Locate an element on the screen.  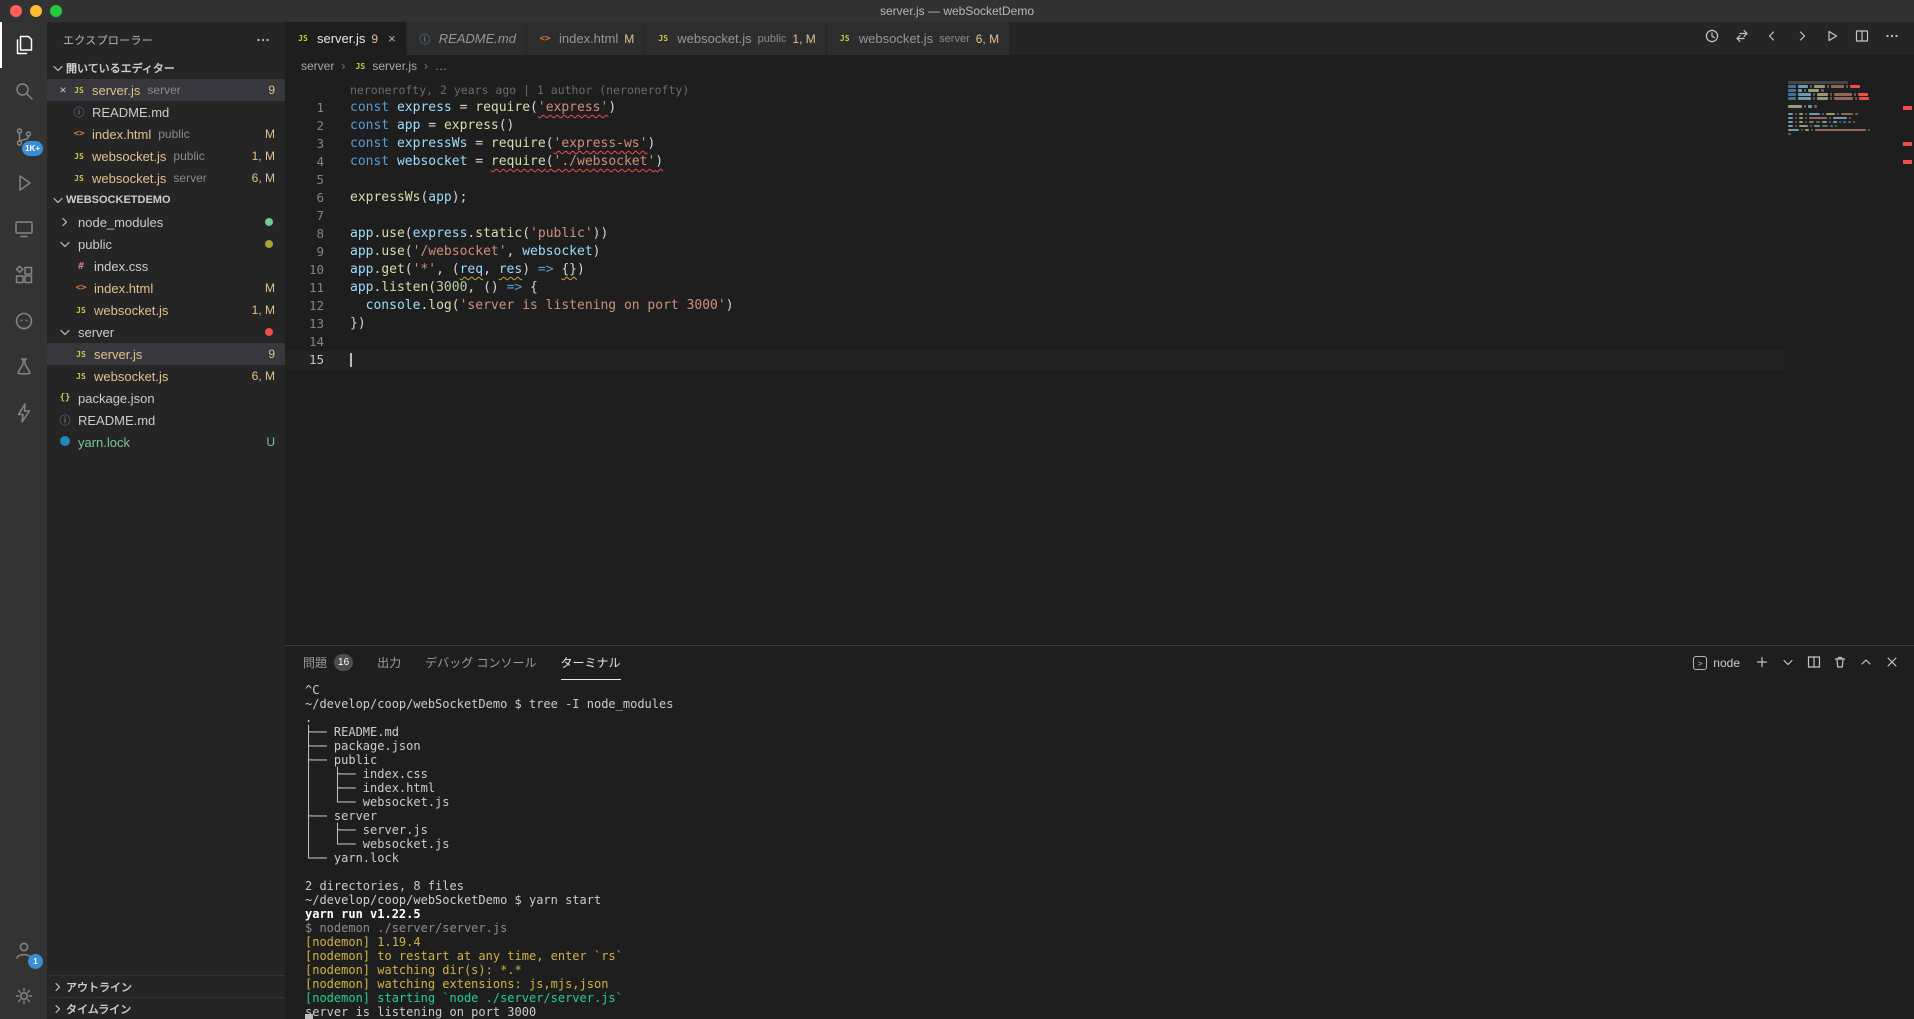
tree-file: JS websocket.js 1, M is located at coordinates (166, 310).